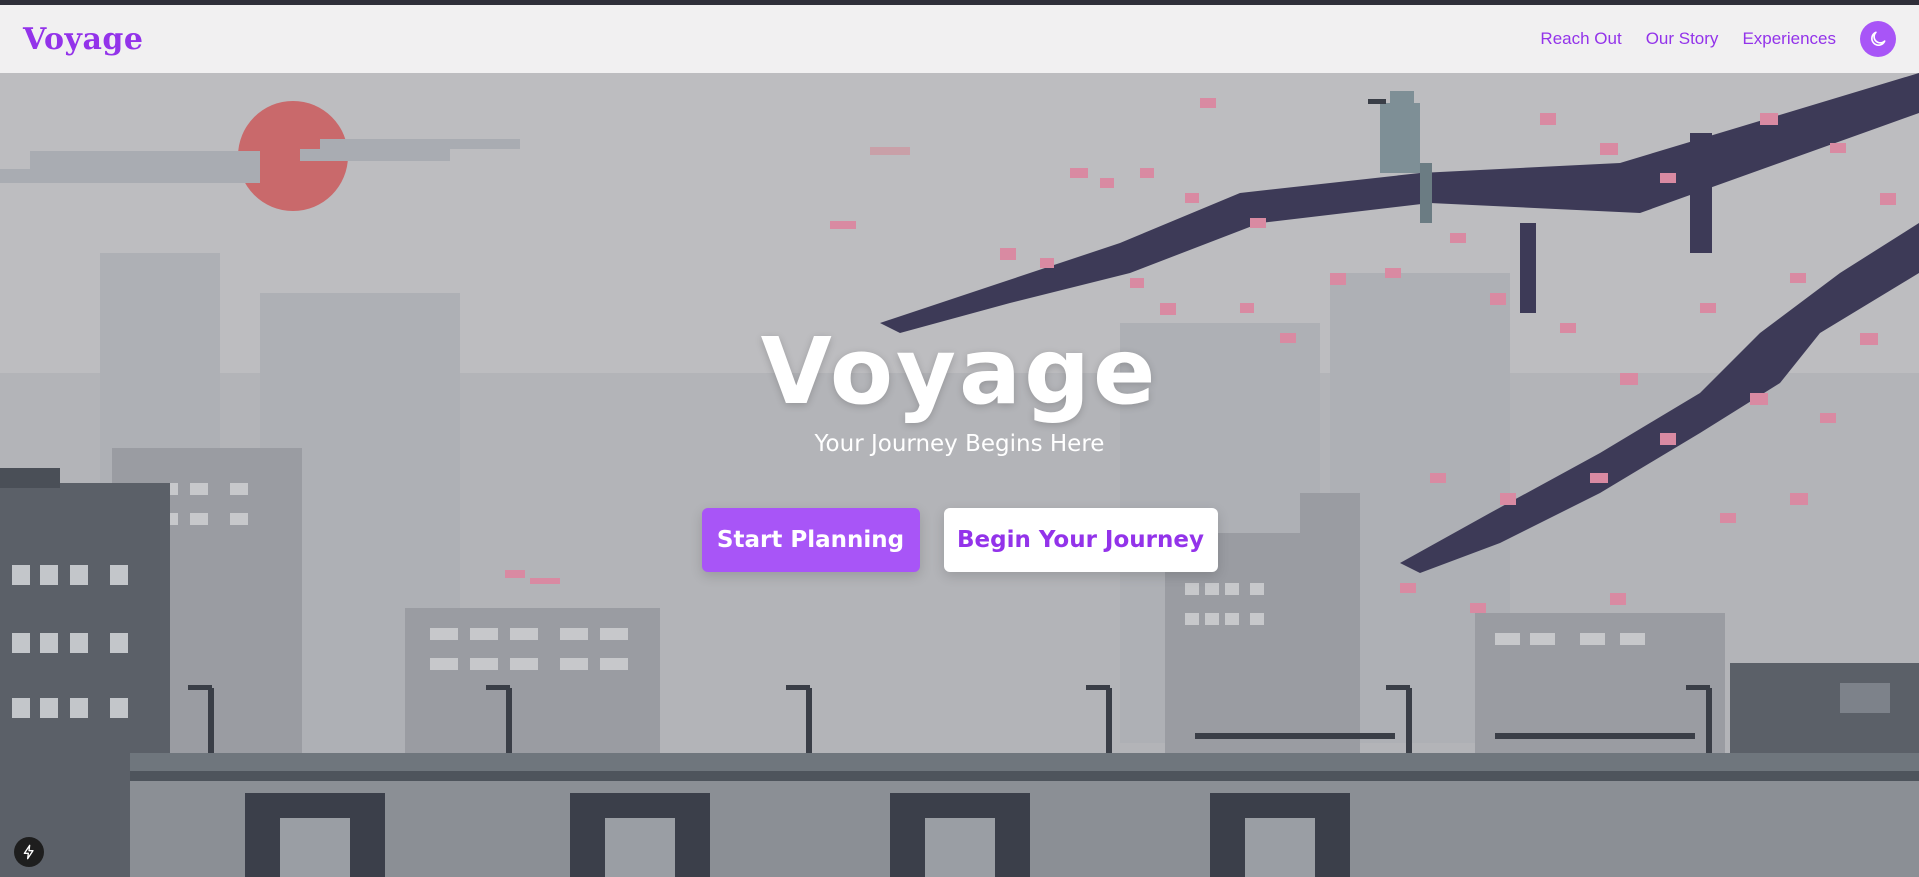 Image resolution: width=1919 pixels, height=877 pixels. I want to click on nav-link-our-story: Our Story, so click(1682, 39).